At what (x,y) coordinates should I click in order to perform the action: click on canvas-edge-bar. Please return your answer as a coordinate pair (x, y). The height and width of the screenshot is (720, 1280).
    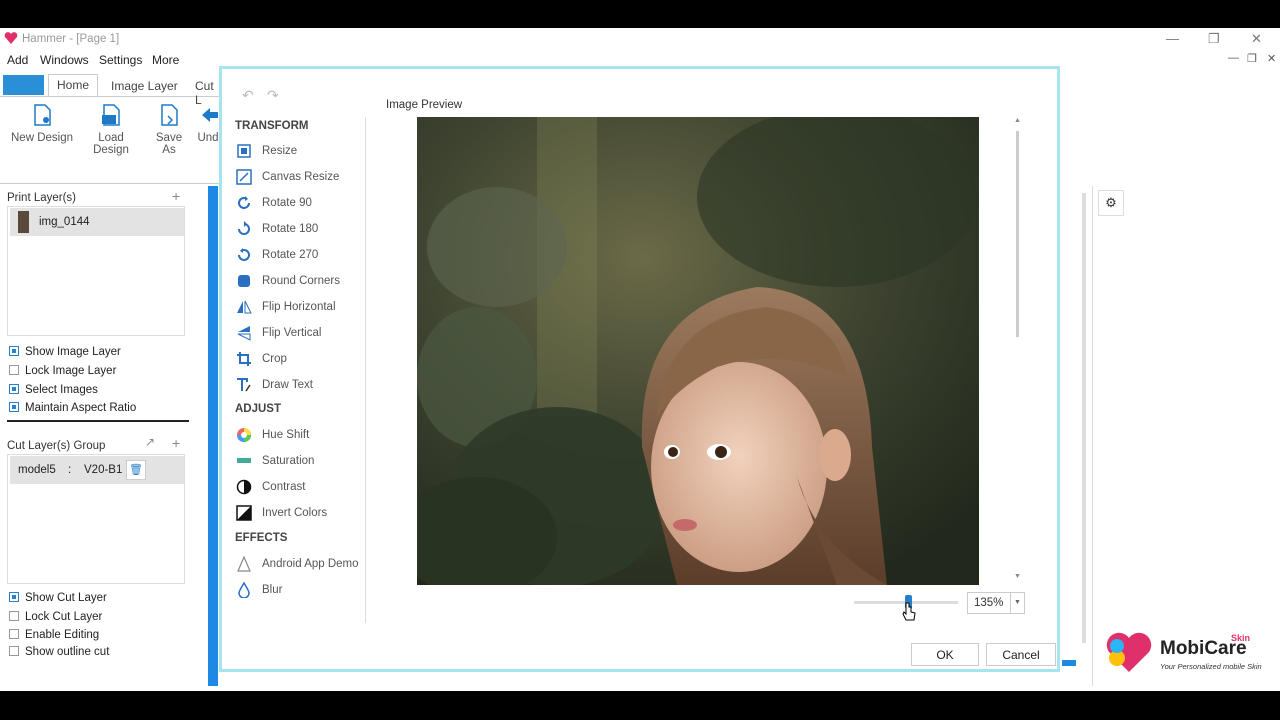
    Looking at the image, I should click on (213, 436).